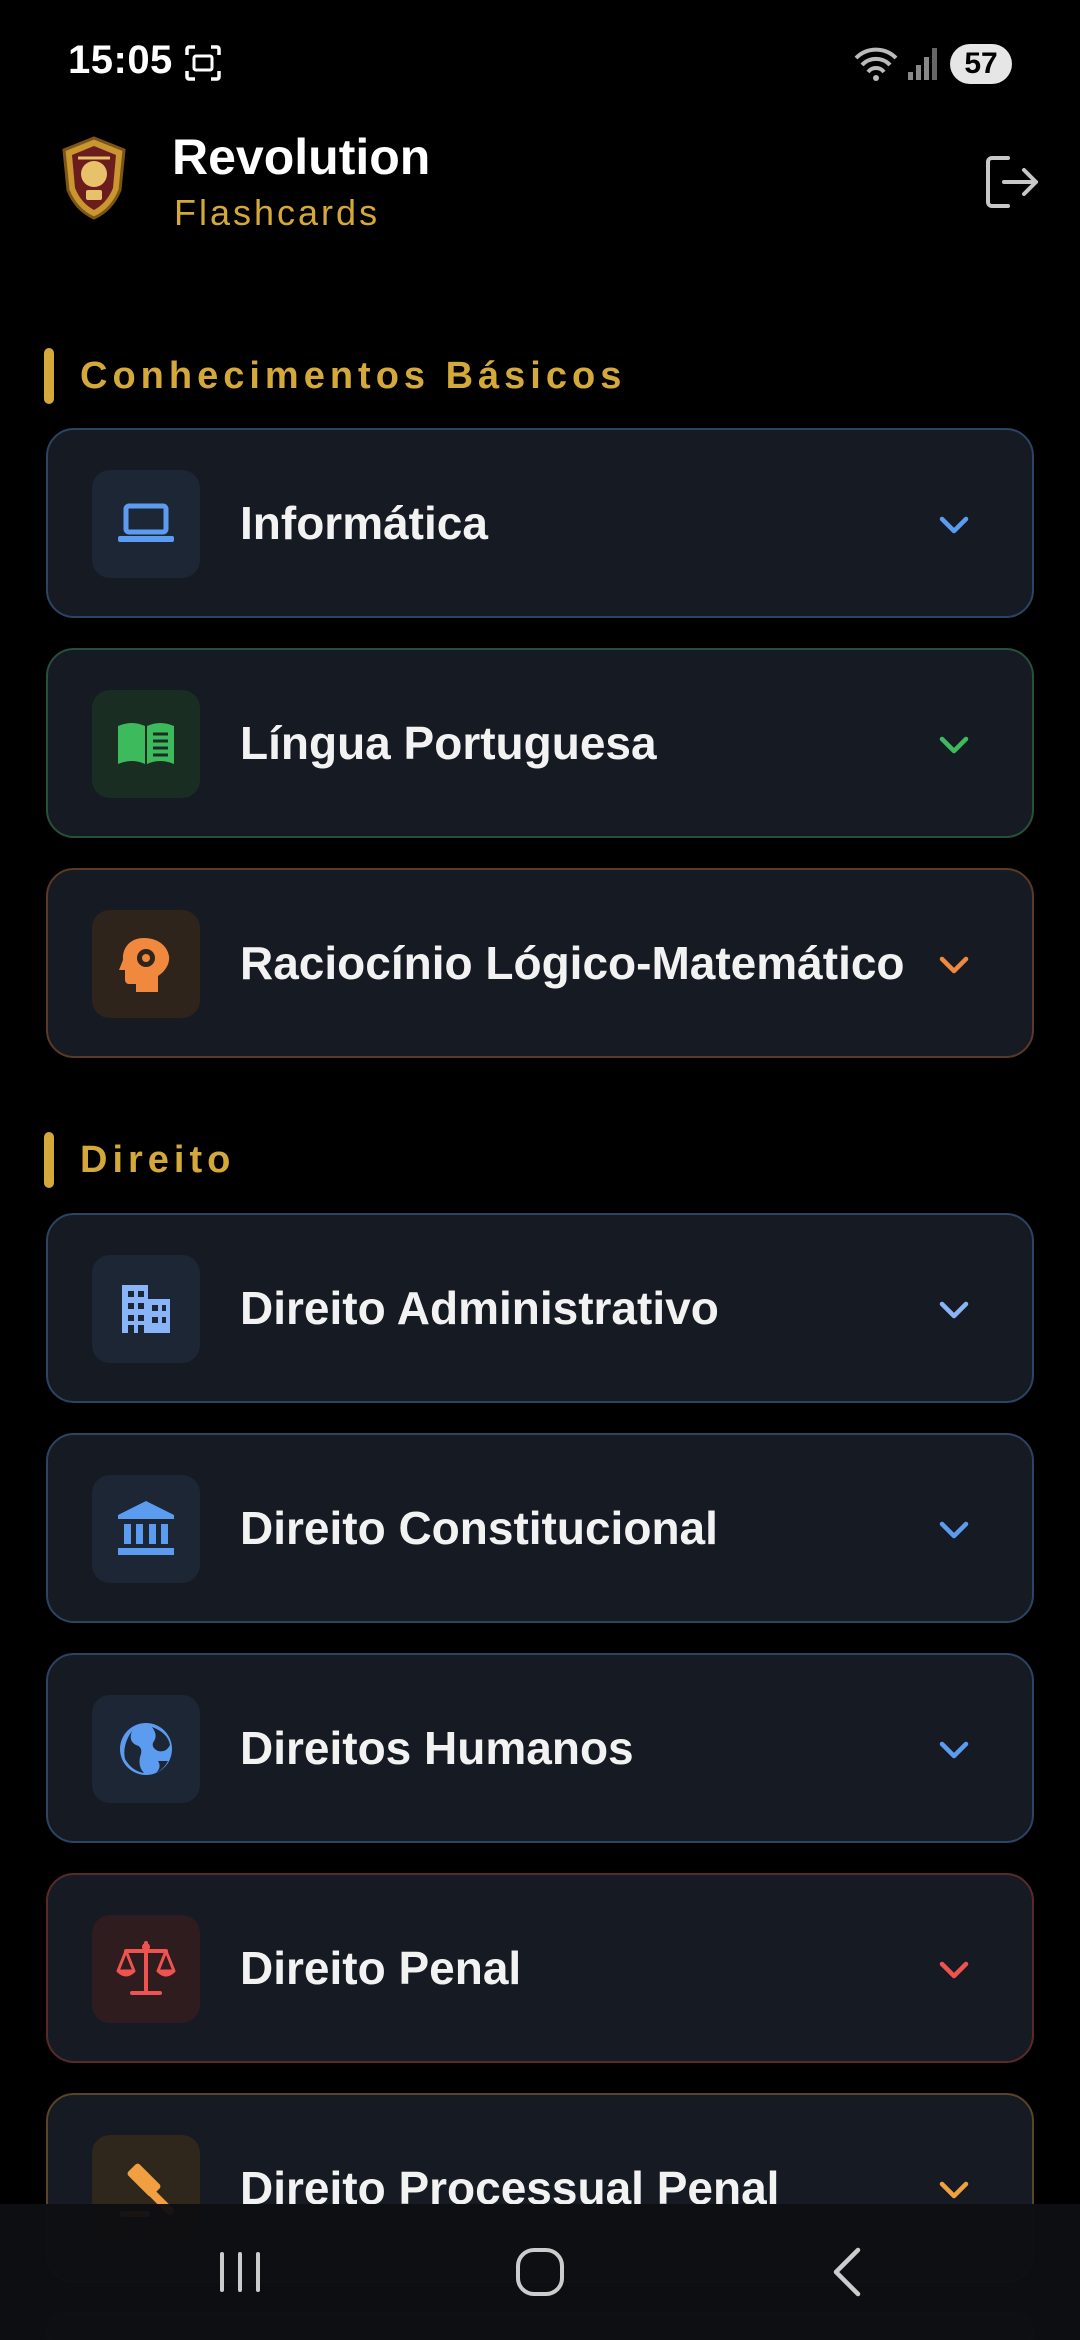 Image resolution: width=1080 pixels, height=2340 pixels. I want to click on globe-icon, so click(146, 1749).